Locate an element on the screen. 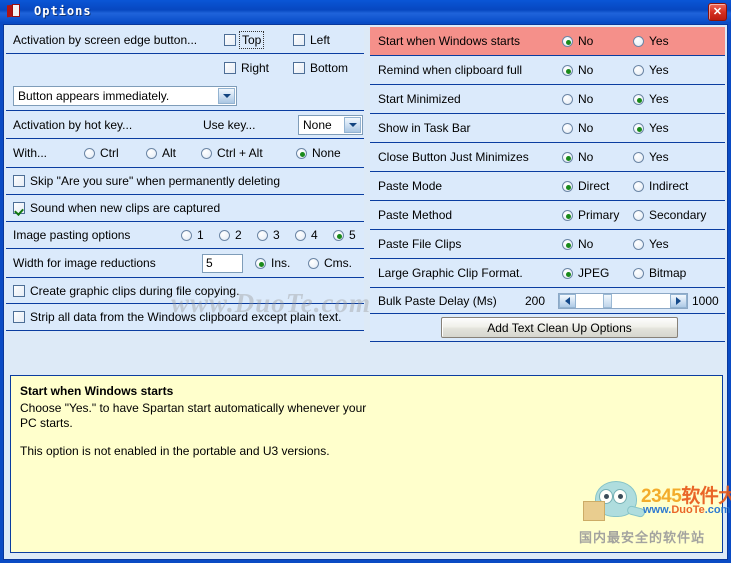 The image size is (731, 563). bulk-delay-slider is located at coordinates (623, 300).